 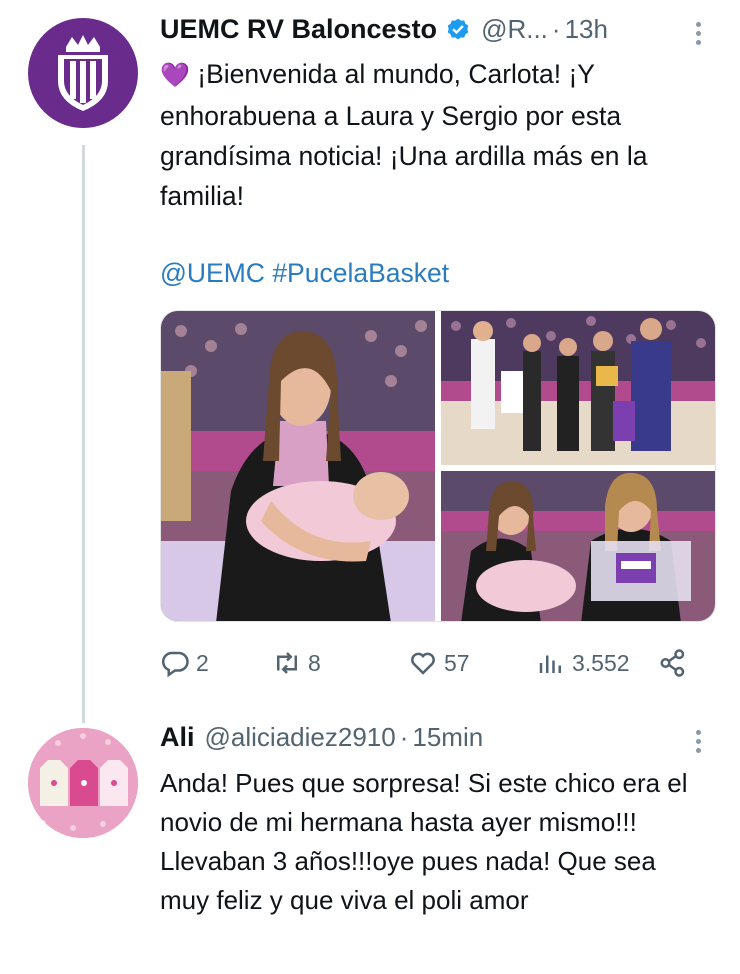 I want to click on uemc-avatar, so click(x=83, y=73).